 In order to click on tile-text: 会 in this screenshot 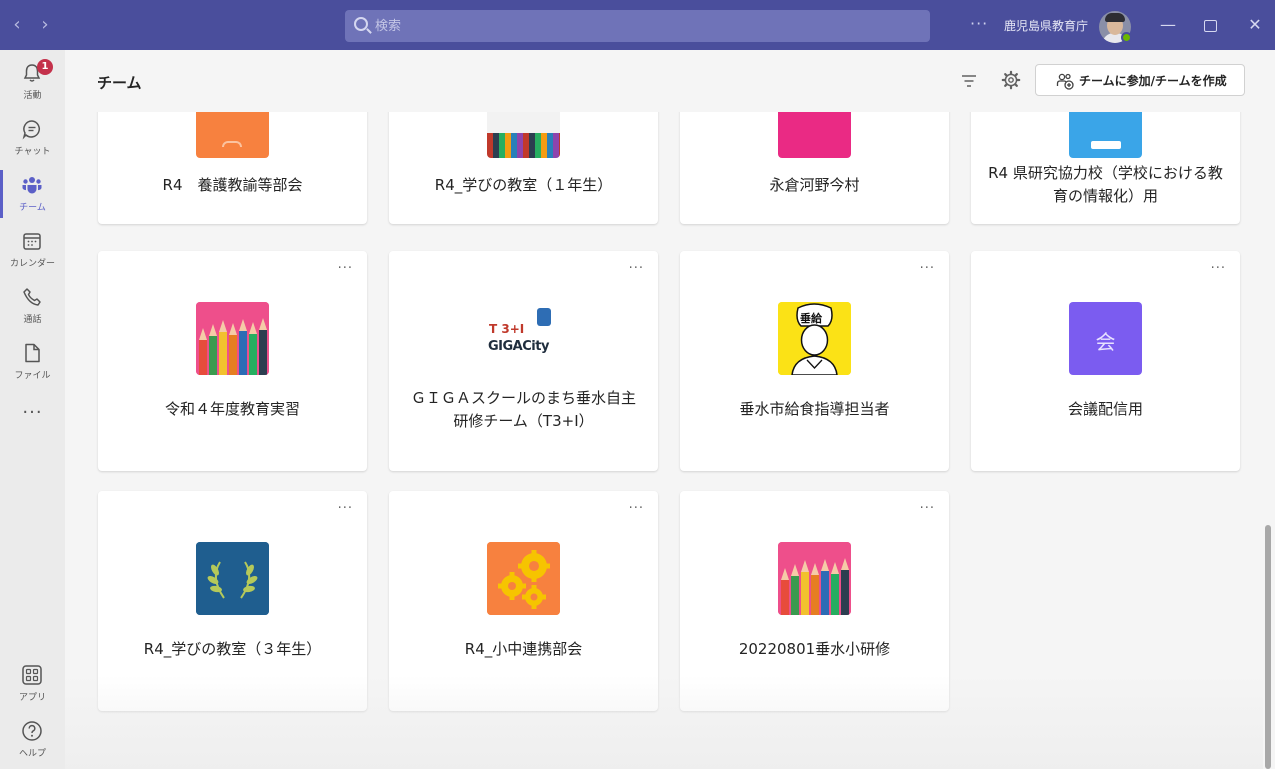, I will do `click(1105, 342)`.